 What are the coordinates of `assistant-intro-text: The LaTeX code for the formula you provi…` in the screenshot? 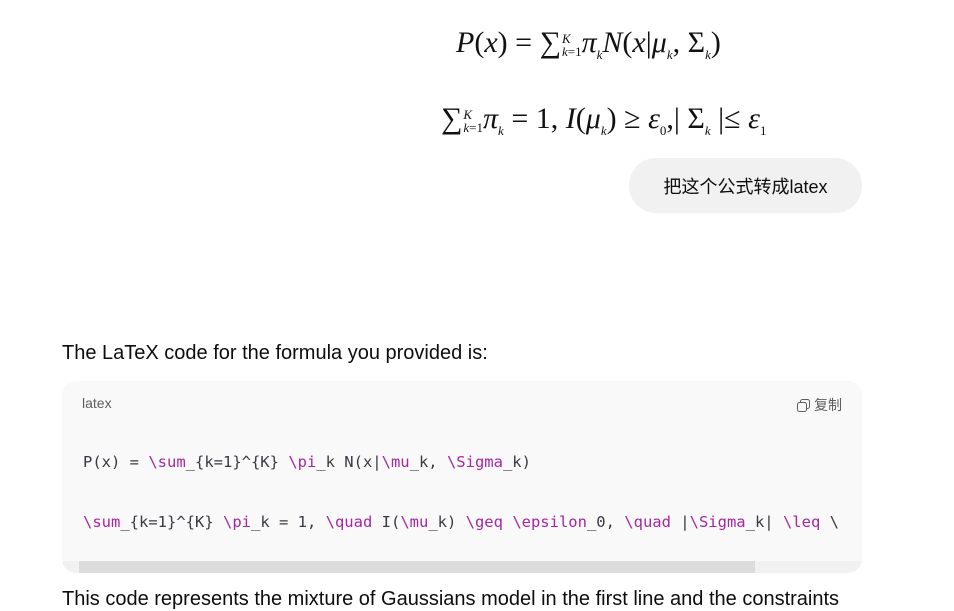 It's located at (275, 353).